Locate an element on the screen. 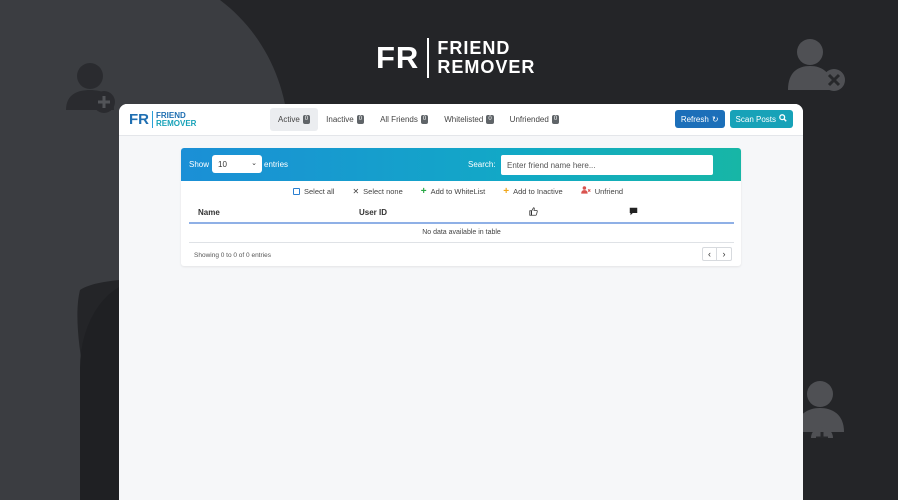 This screenshot has width=898, height=500. scan-label: Scan Posts is located at coordinates (755, 119).